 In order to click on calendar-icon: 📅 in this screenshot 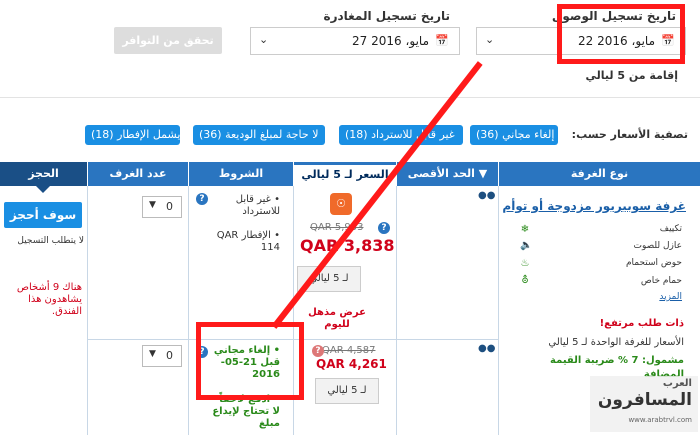, I will do `click(442, 40)`.